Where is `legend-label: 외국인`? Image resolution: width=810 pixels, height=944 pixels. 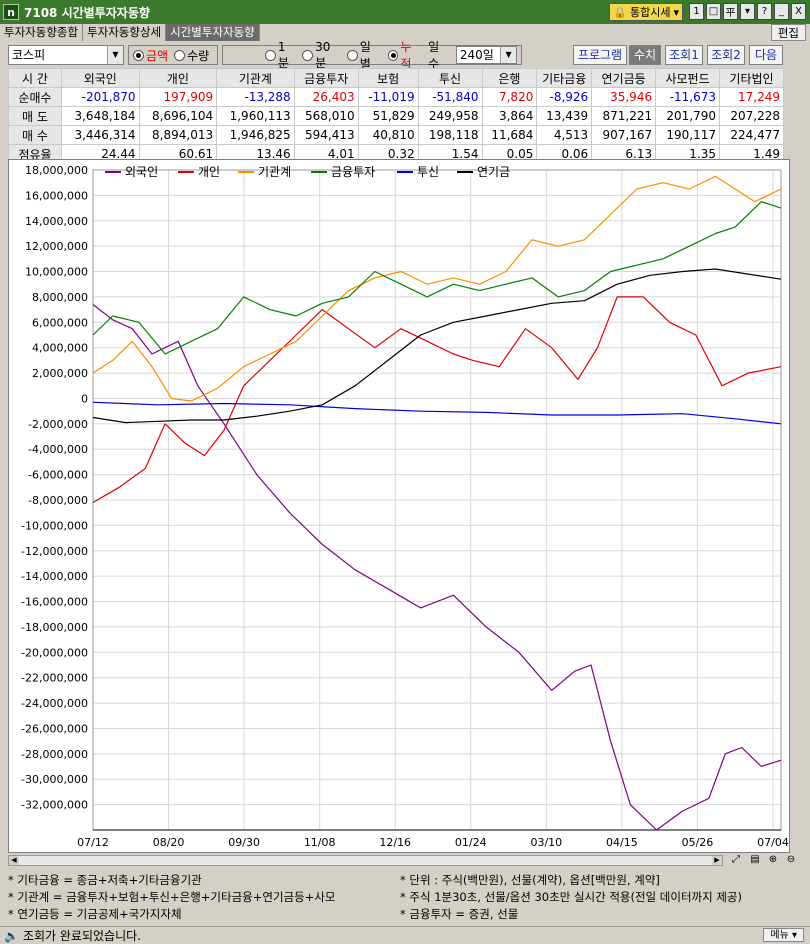 legend-label: 외국인 is located at coordinates (141, 172).